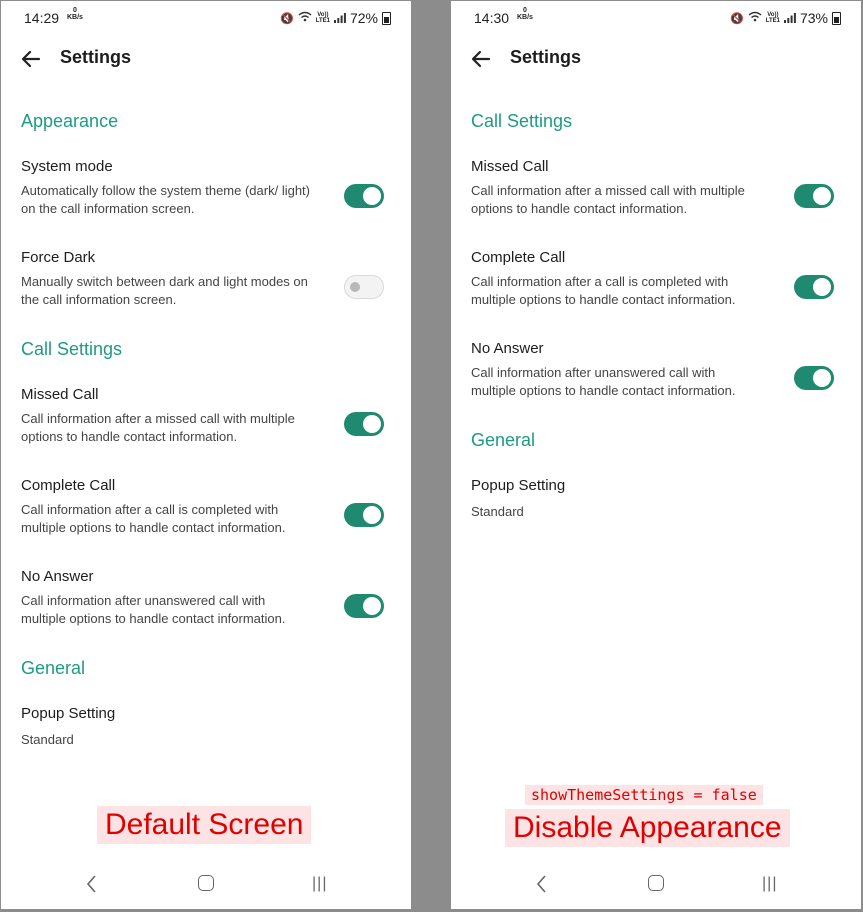  Describe the element at coordinates (647, 828) in the screenshot. I see `caption-disable-appearance: Disable Appearance` at that location.